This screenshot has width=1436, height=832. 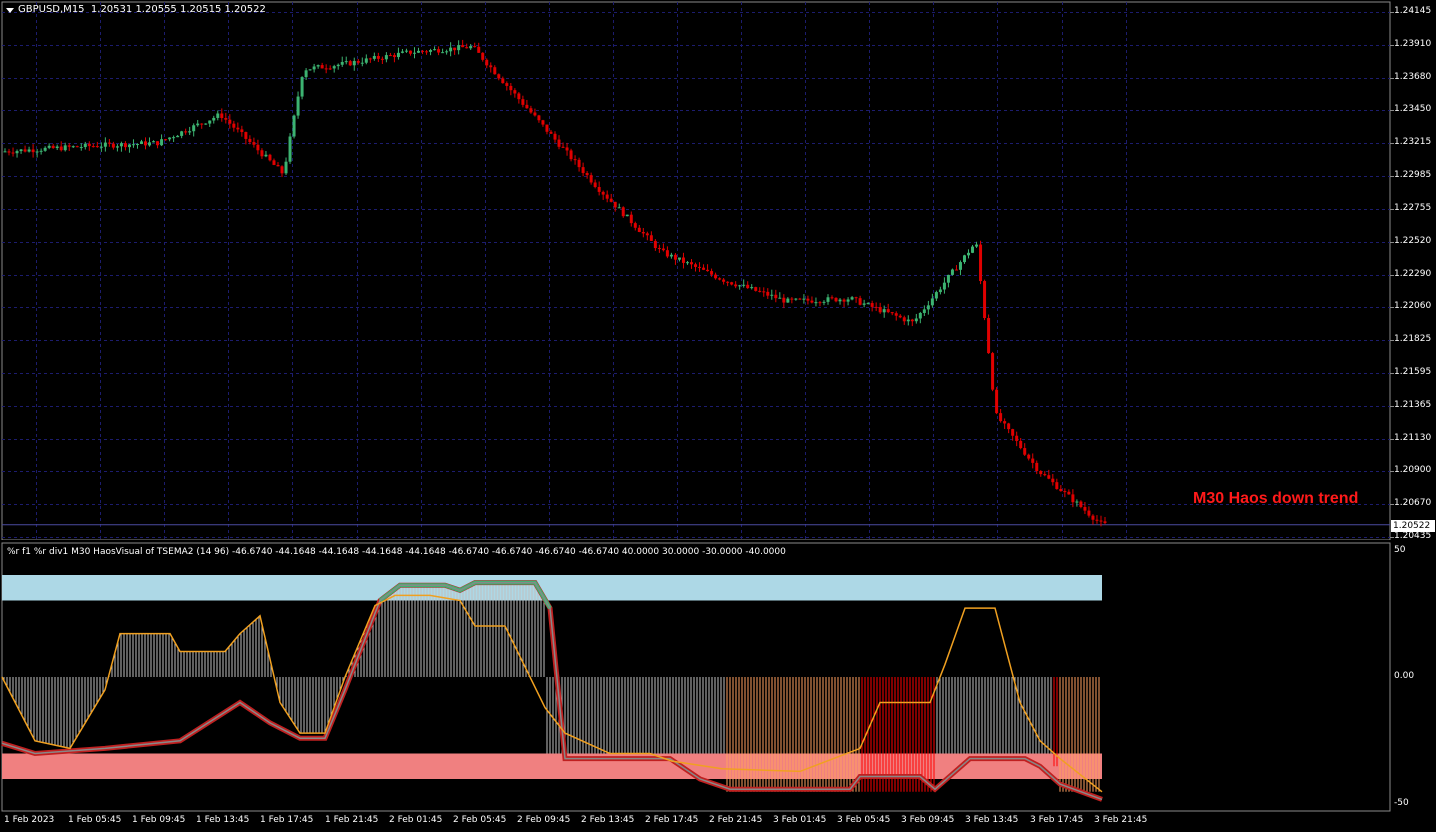 I want to click on time-tick-label: 3 Feb 21:45, so click(x=1121, y=820).